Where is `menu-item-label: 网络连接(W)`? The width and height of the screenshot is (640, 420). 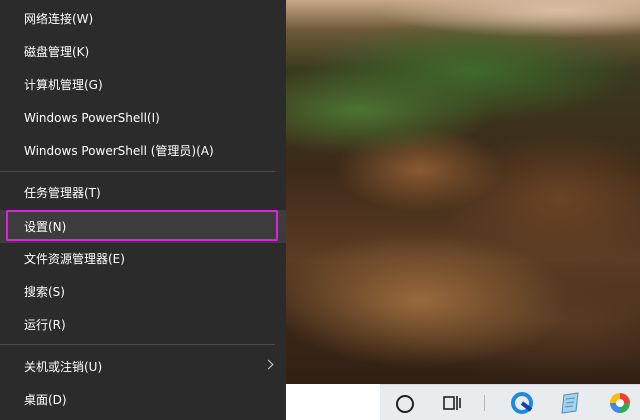 menu-item-label: 网络连接(W) is located at coordinates (59, 19).